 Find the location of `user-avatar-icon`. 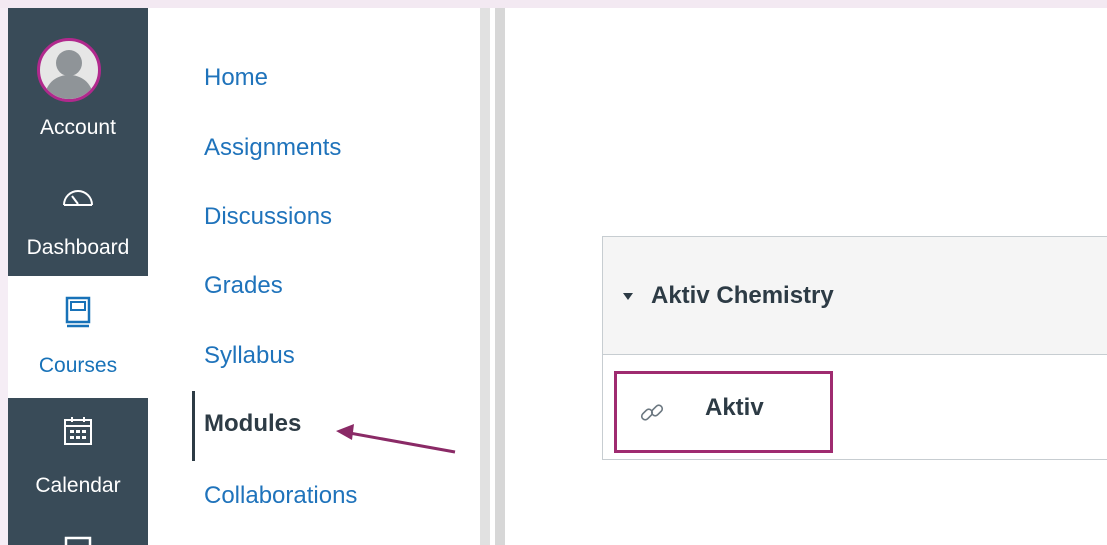

user-avatar-icon is located at coordinates (69, 74).